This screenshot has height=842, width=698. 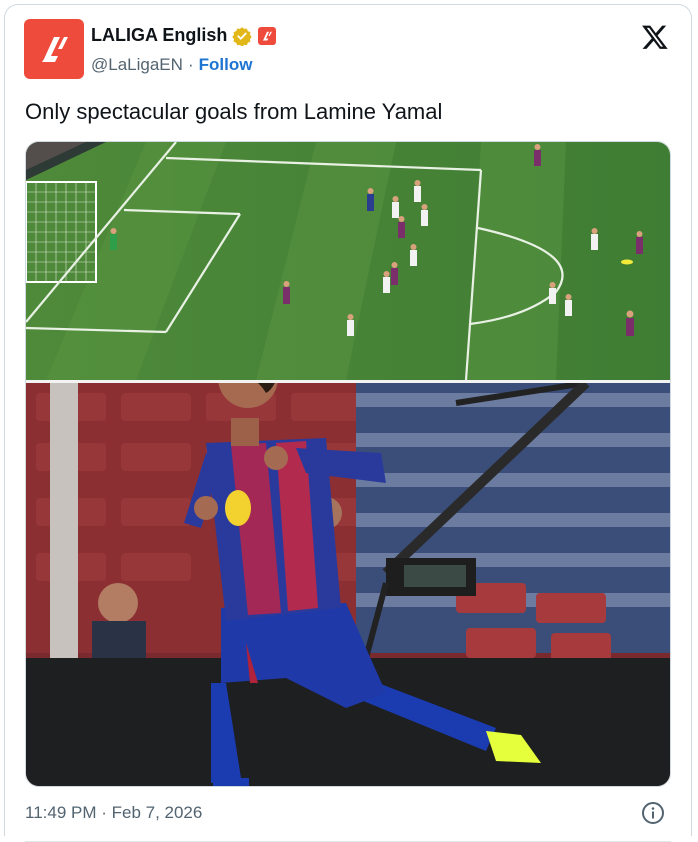 I want to click on laliga-logo-icon, so click(x=55, y=49).